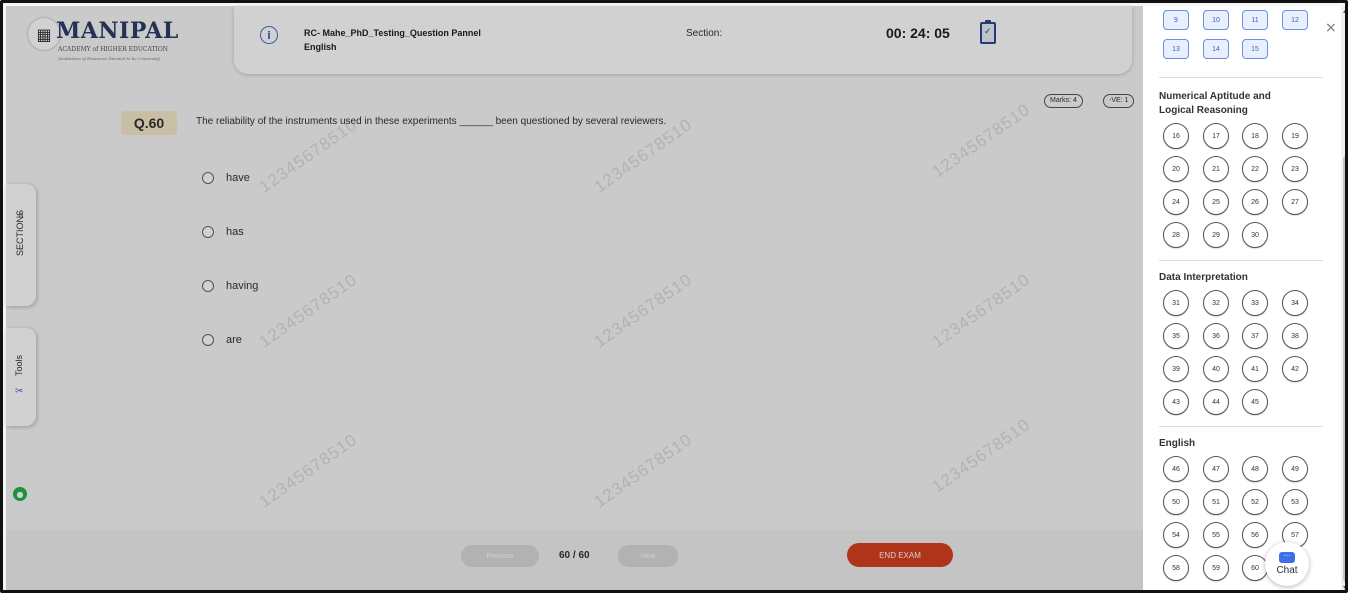  I want to click on palette-item: 31, so click(1176, 303).